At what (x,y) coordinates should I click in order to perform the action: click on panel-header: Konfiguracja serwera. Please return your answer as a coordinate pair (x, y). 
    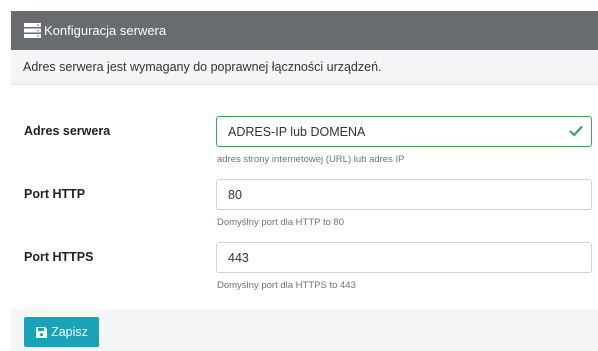
    Looking at the image, I should click on (304, 30).